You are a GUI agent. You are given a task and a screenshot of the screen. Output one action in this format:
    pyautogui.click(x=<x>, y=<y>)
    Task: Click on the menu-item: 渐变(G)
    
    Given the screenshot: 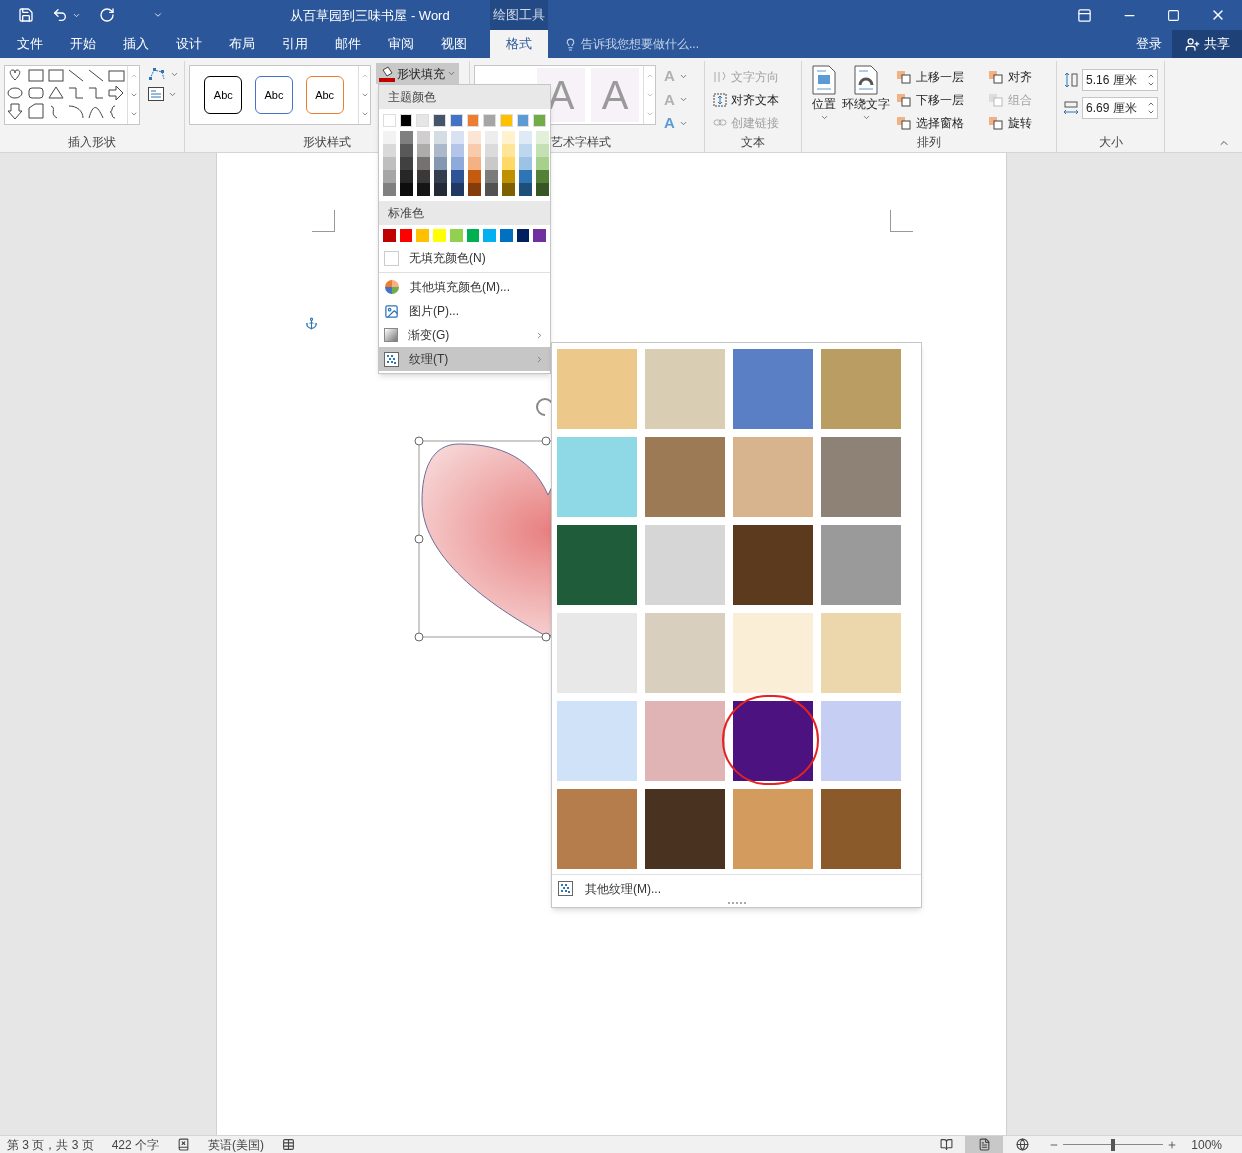 What is the action you would take?
    pyautogui.click(x=464, y=335)
    